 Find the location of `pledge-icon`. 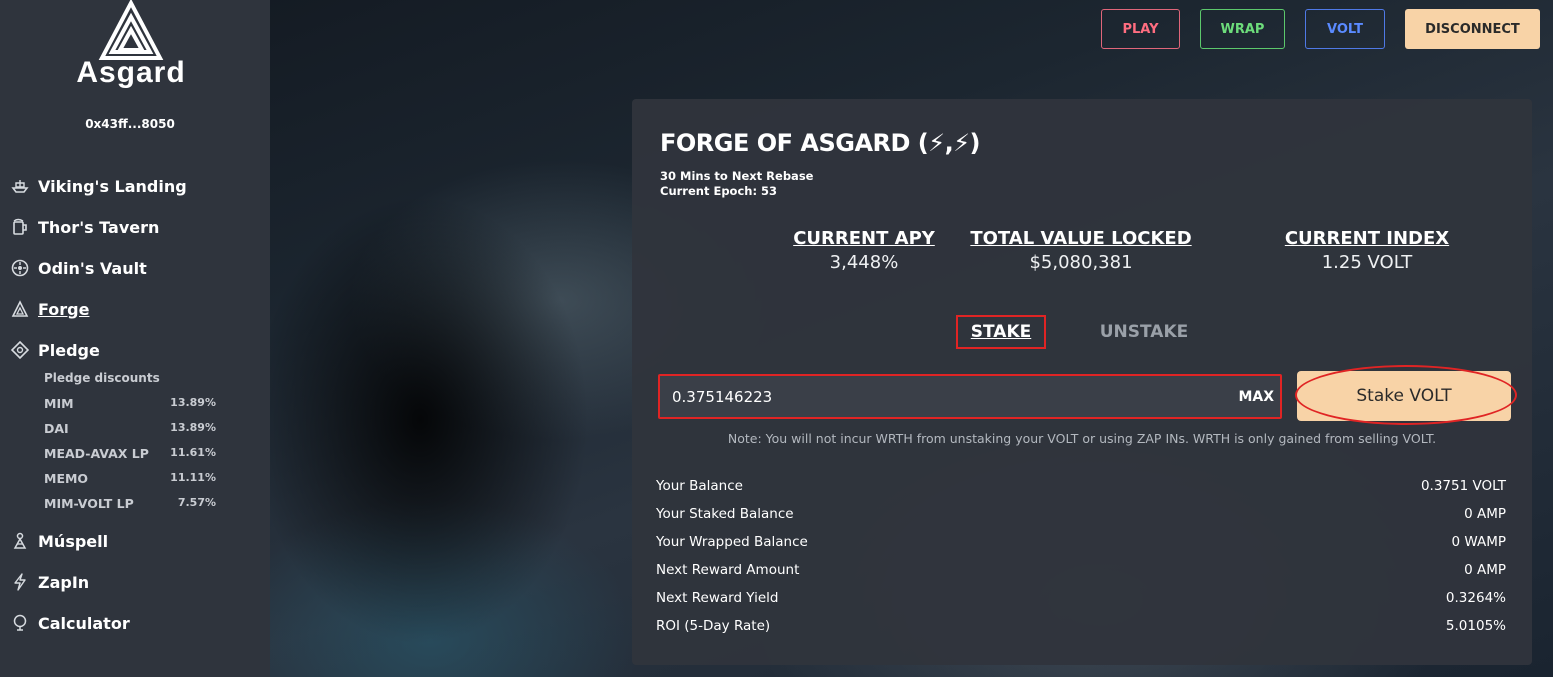

pledge-icon is located at coordinates (20, 350).